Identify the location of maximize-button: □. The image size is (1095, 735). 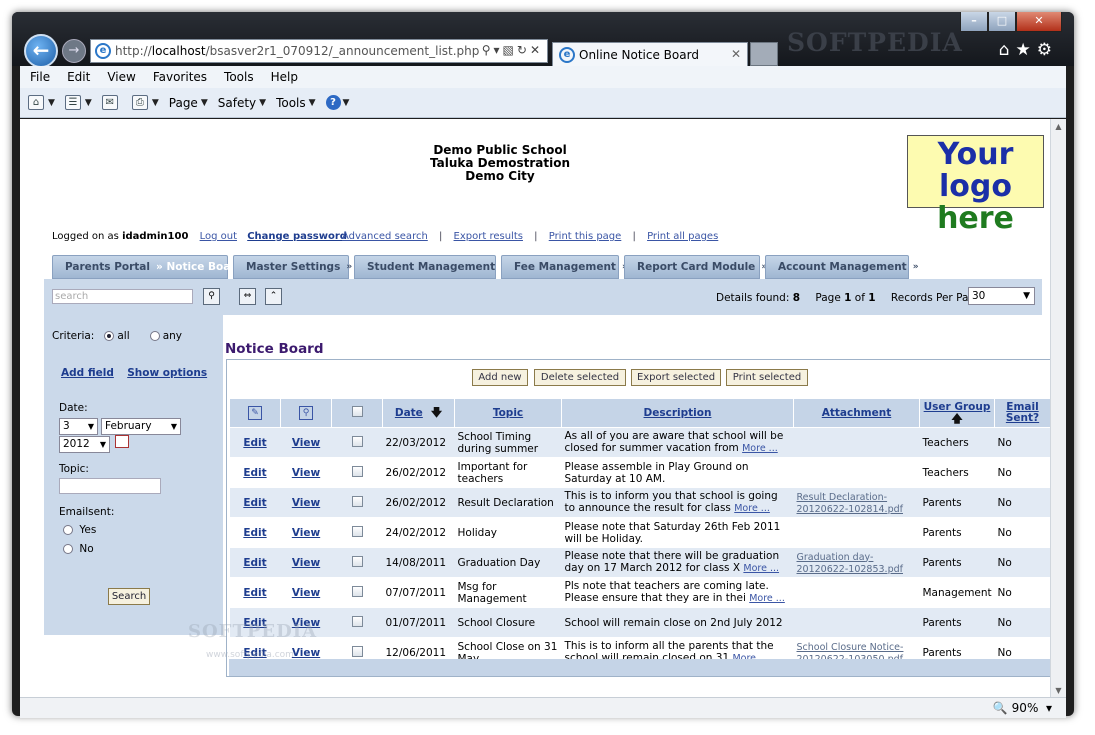
(1002, 22).